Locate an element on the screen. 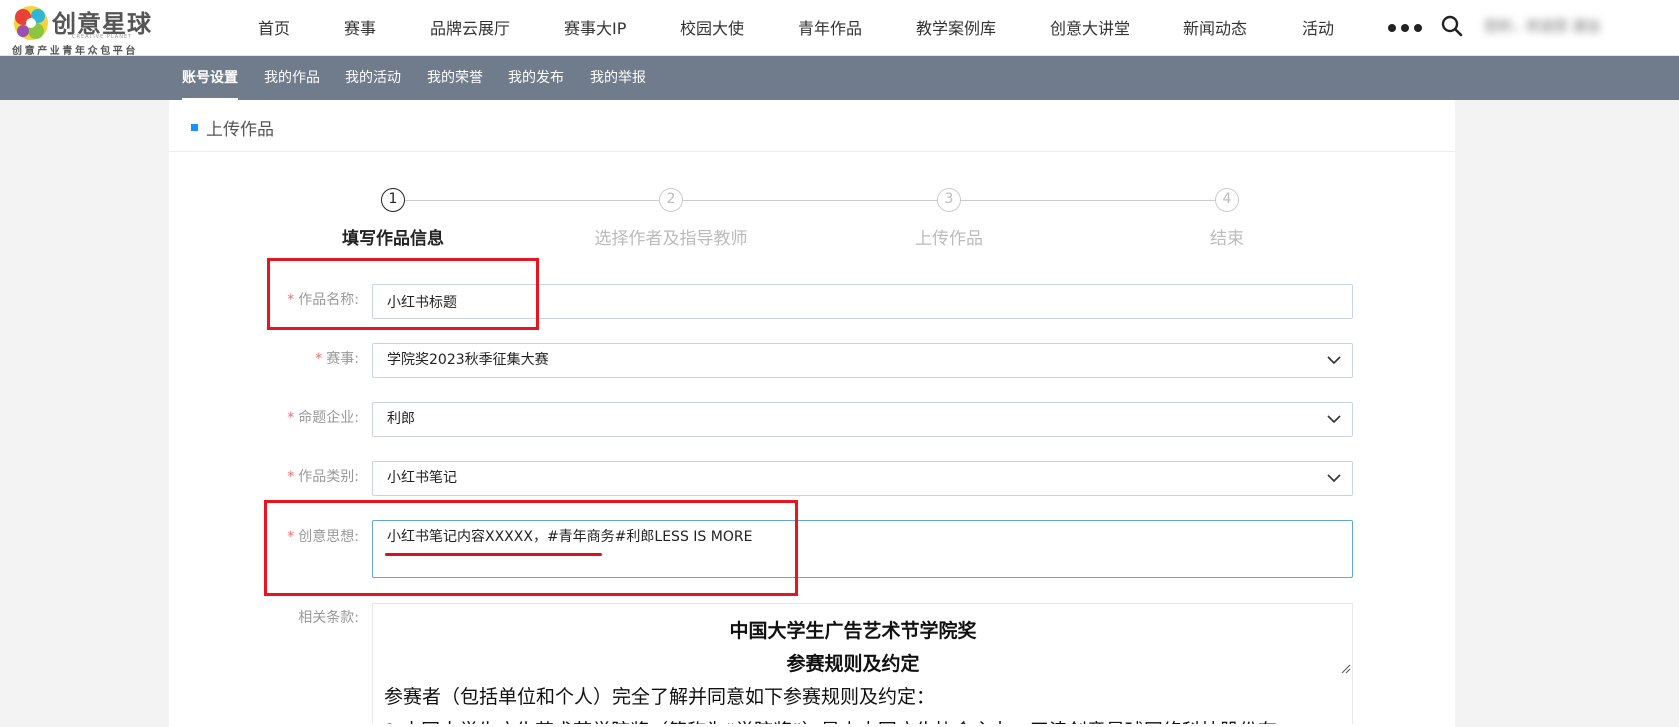 This screenshot has height=727, width=1679. terms-label: 相关条款: is located at coordinates (328, 618).